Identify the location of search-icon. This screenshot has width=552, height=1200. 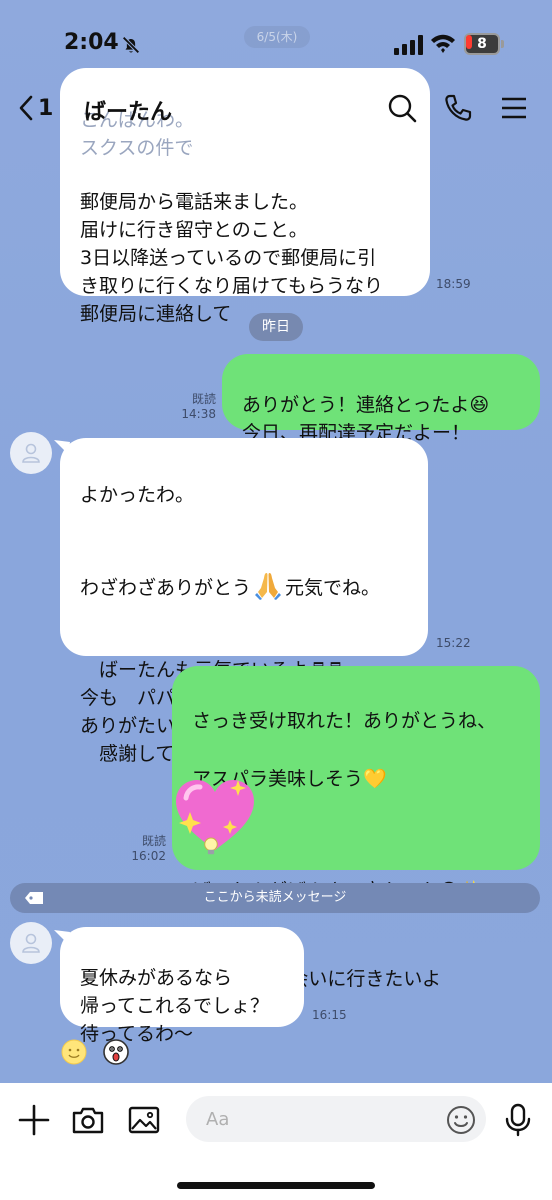
(402, 108).